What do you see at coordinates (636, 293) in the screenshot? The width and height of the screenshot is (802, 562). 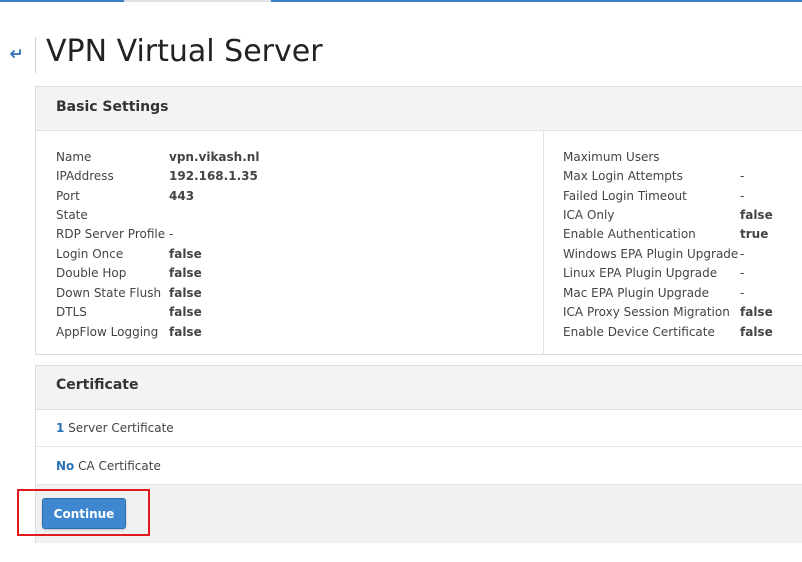 I see `field-label: Mac EPA Plugin Upgrade` at bounding box center [636, 293].